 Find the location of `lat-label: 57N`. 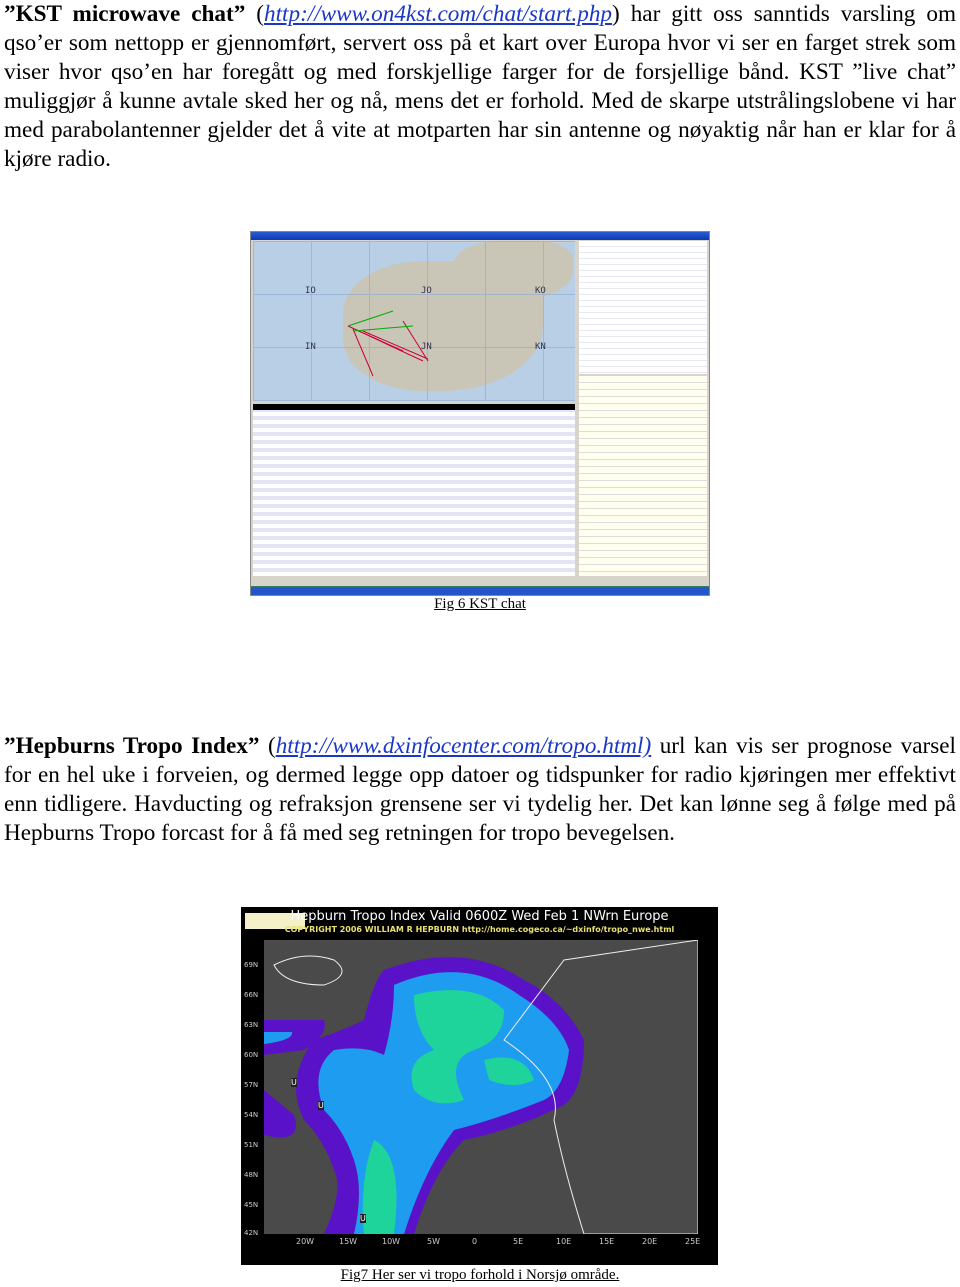

lat-label: 57N is located at coordinates (251, 1085).